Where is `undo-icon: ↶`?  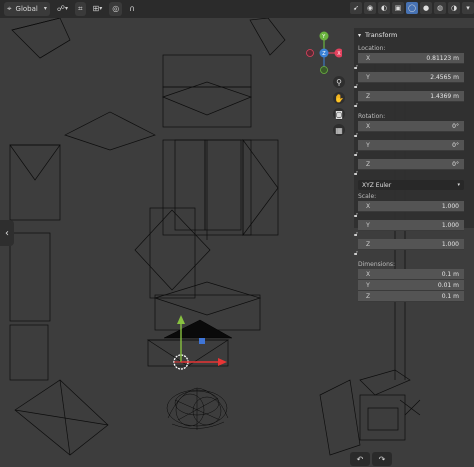 undo-icon: ↶ is located at coordinates (360, 459).